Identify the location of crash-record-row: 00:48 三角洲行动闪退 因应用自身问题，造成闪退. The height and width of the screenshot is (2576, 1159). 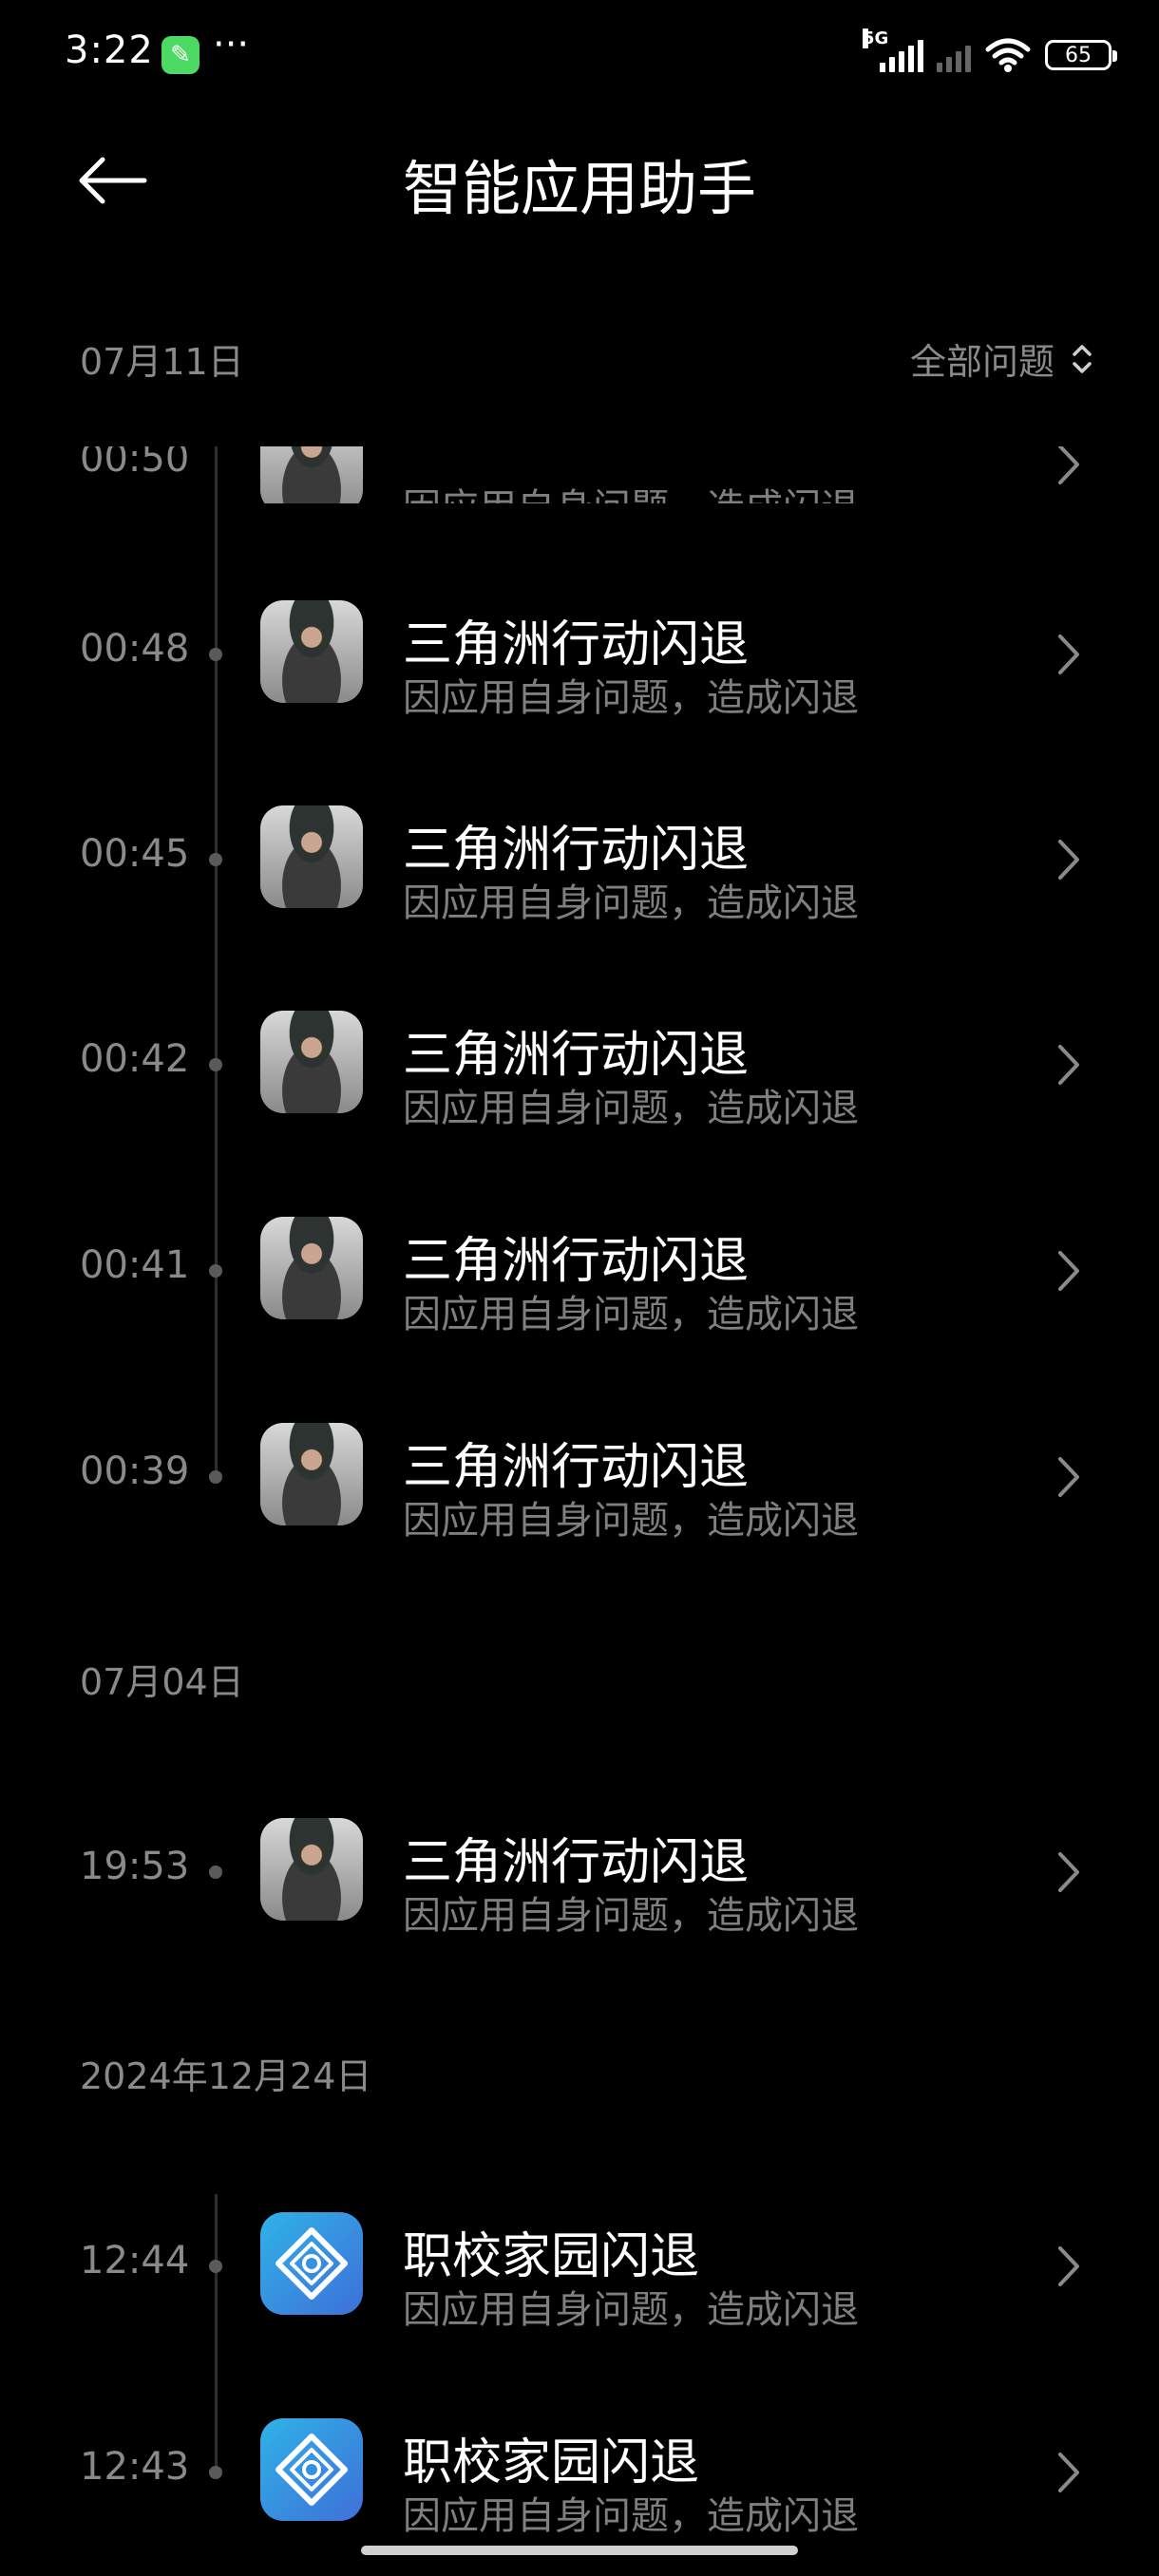
(579, 653).